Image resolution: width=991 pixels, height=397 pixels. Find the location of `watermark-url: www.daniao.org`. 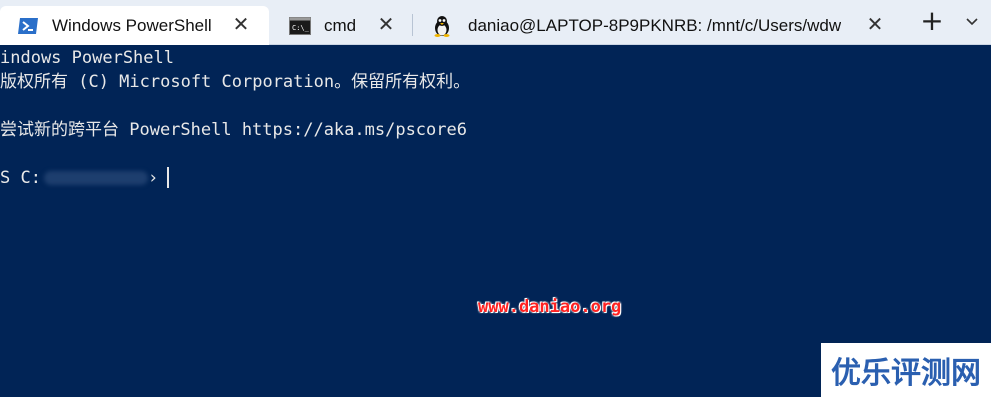

watermark-url: www.daniao.org is located at coordinates (550, 307).